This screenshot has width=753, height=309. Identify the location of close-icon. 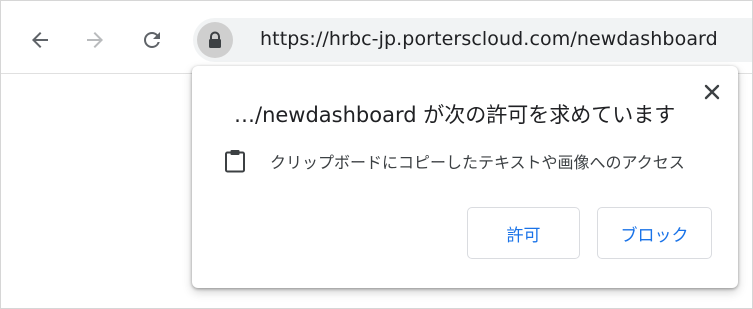
(712, 92).